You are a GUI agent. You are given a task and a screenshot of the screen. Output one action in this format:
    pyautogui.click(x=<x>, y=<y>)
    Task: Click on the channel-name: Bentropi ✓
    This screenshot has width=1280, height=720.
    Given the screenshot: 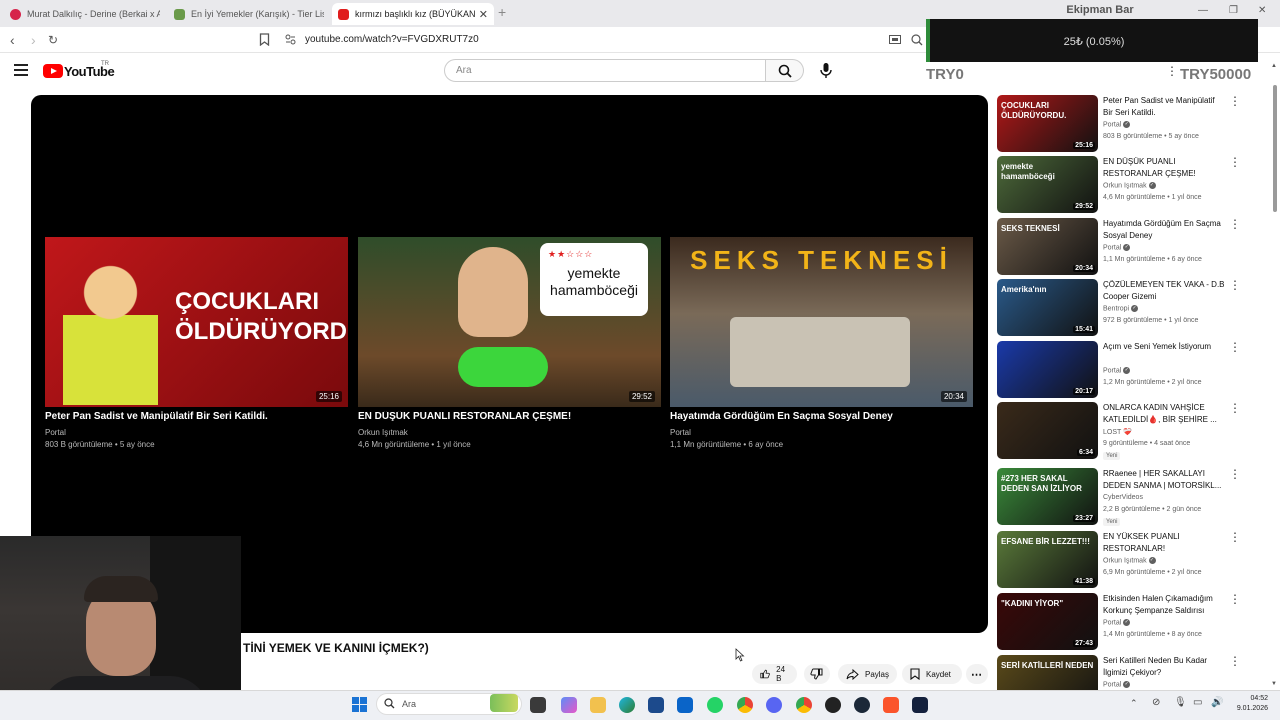 What is the action you would take?
    pyautogui.click(x=1121, y=308)
    